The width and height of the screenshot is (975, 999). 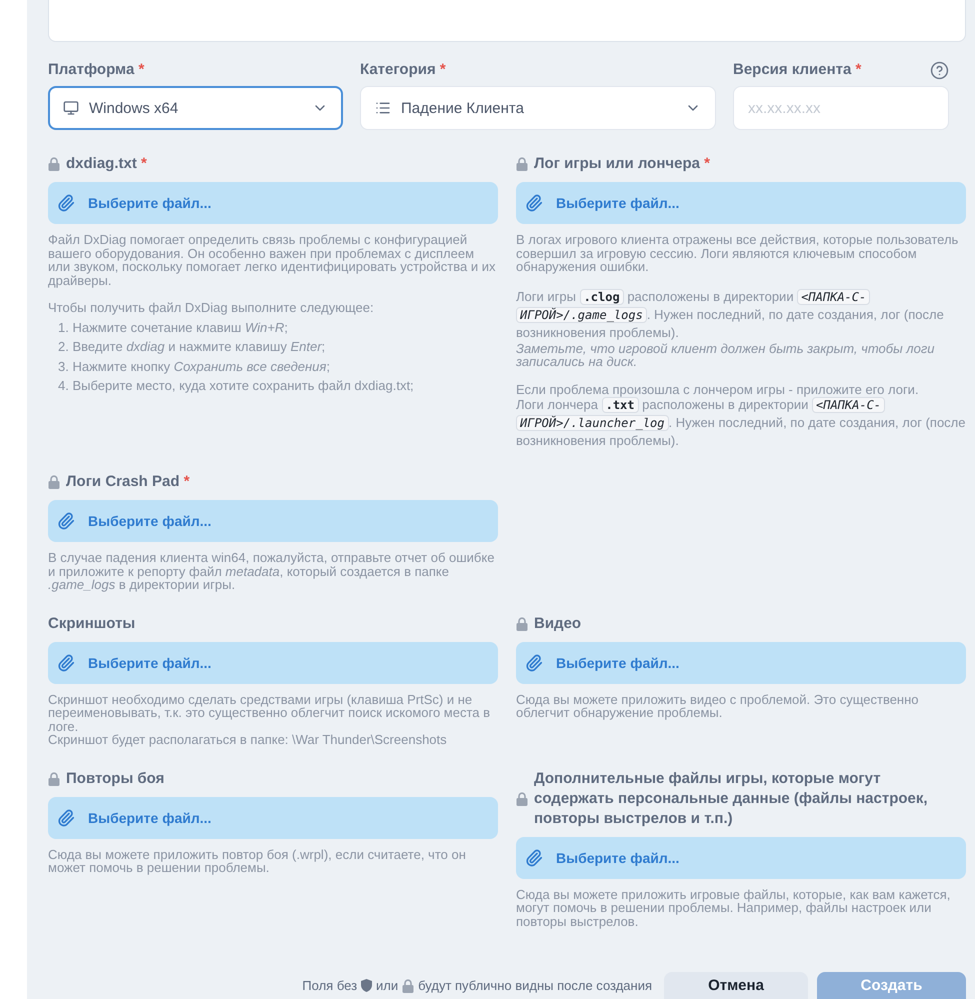 What do you see at coordinates (741, 423) in the screenshot?
I see `description-text: Логи лончера .txt расположены в директории <ПАПКА-С-ИГРОЙ>/.launcher_log . Нужен последний, по дате создания, лог (после возникновения проблемы).` at bounding box center [741, 423].